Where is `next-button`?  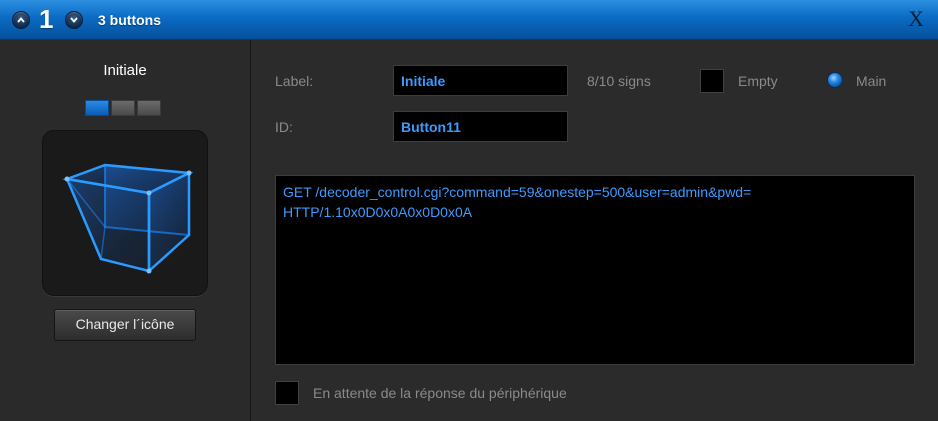
next-button is located at coordinates (74, 20).